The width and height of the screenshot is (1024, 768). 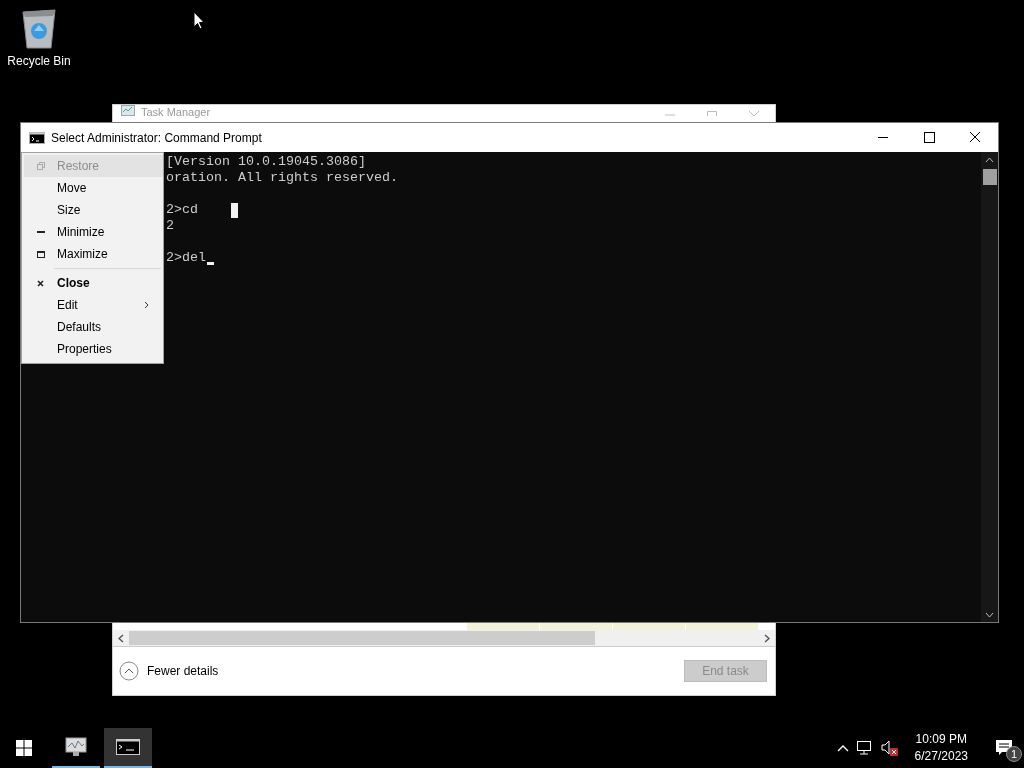 What do you see at coordinates (93, 188) in the screenshot?
I see `menu-item: Move` at bounding box center [93, 188].